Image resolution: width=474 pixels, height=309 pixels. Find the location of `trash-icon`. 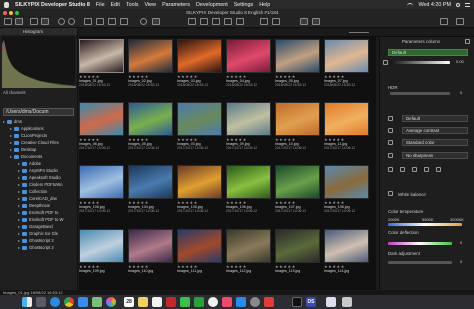

trash-icon is located at coordinates (347, 302).